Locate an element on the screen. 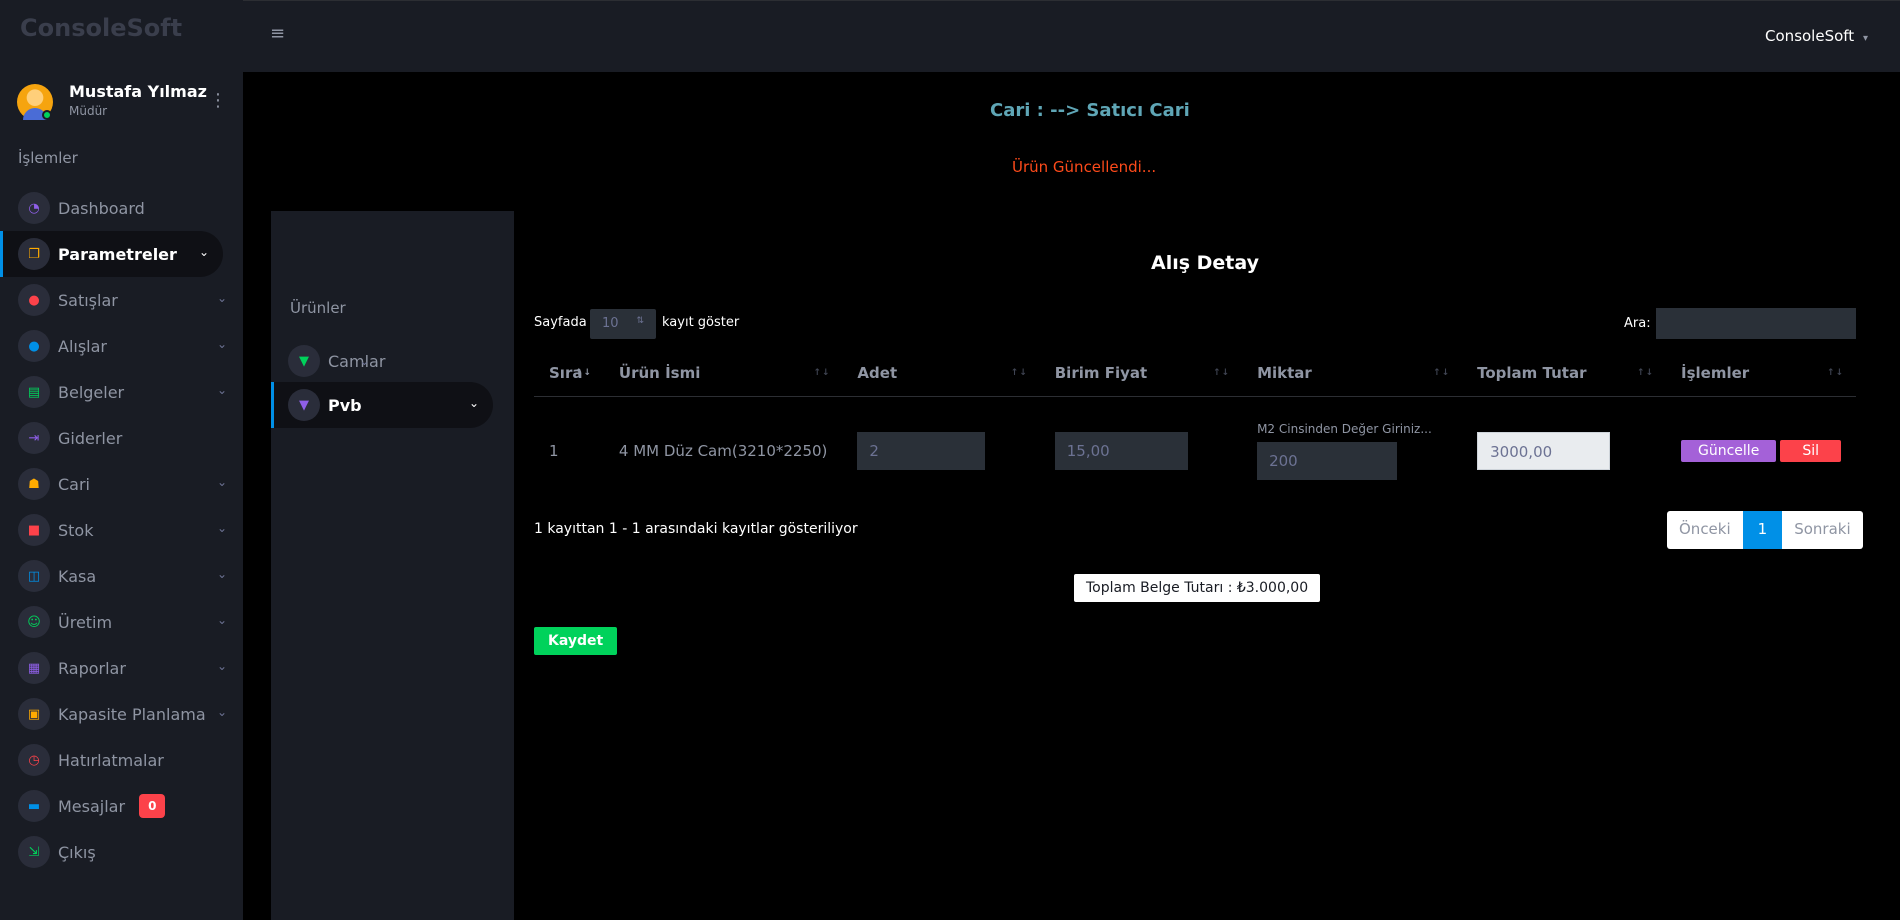 Image resolution: width=1900 pixels, height=920 pixels. column-header-sira: Sıra ↑↓ is located at coordinates (569, 373).